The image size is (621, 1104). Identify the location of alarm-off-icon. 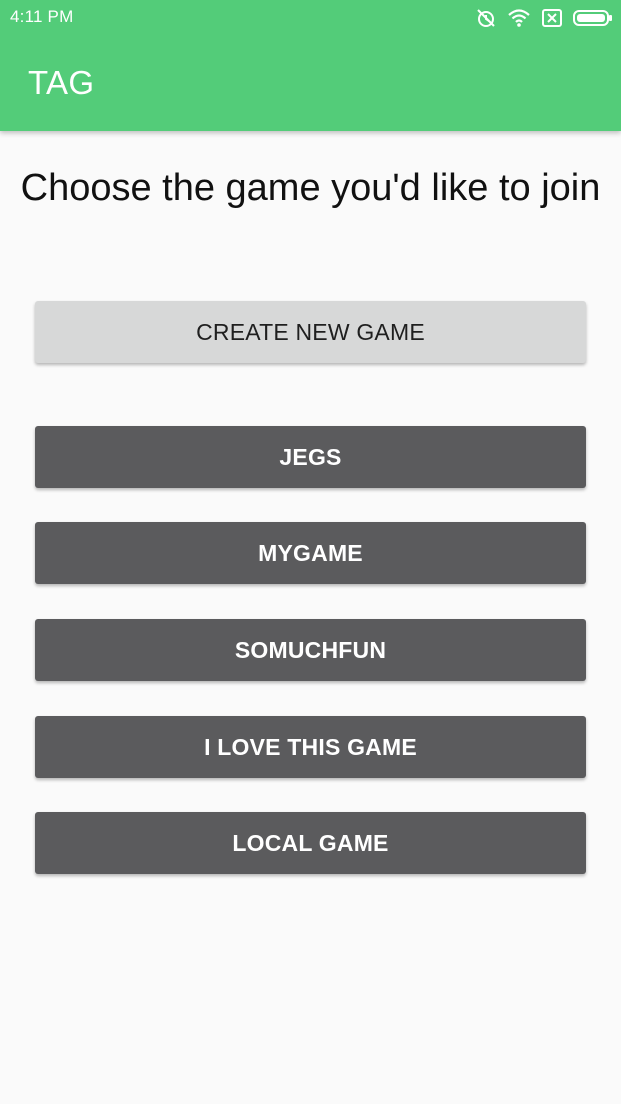
(486, 18).